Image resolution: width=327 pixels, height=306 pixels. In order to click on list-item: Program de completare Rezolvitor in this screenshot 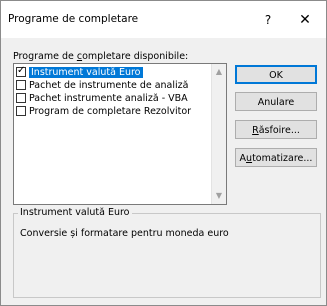, I will do `click(104, 111)`.